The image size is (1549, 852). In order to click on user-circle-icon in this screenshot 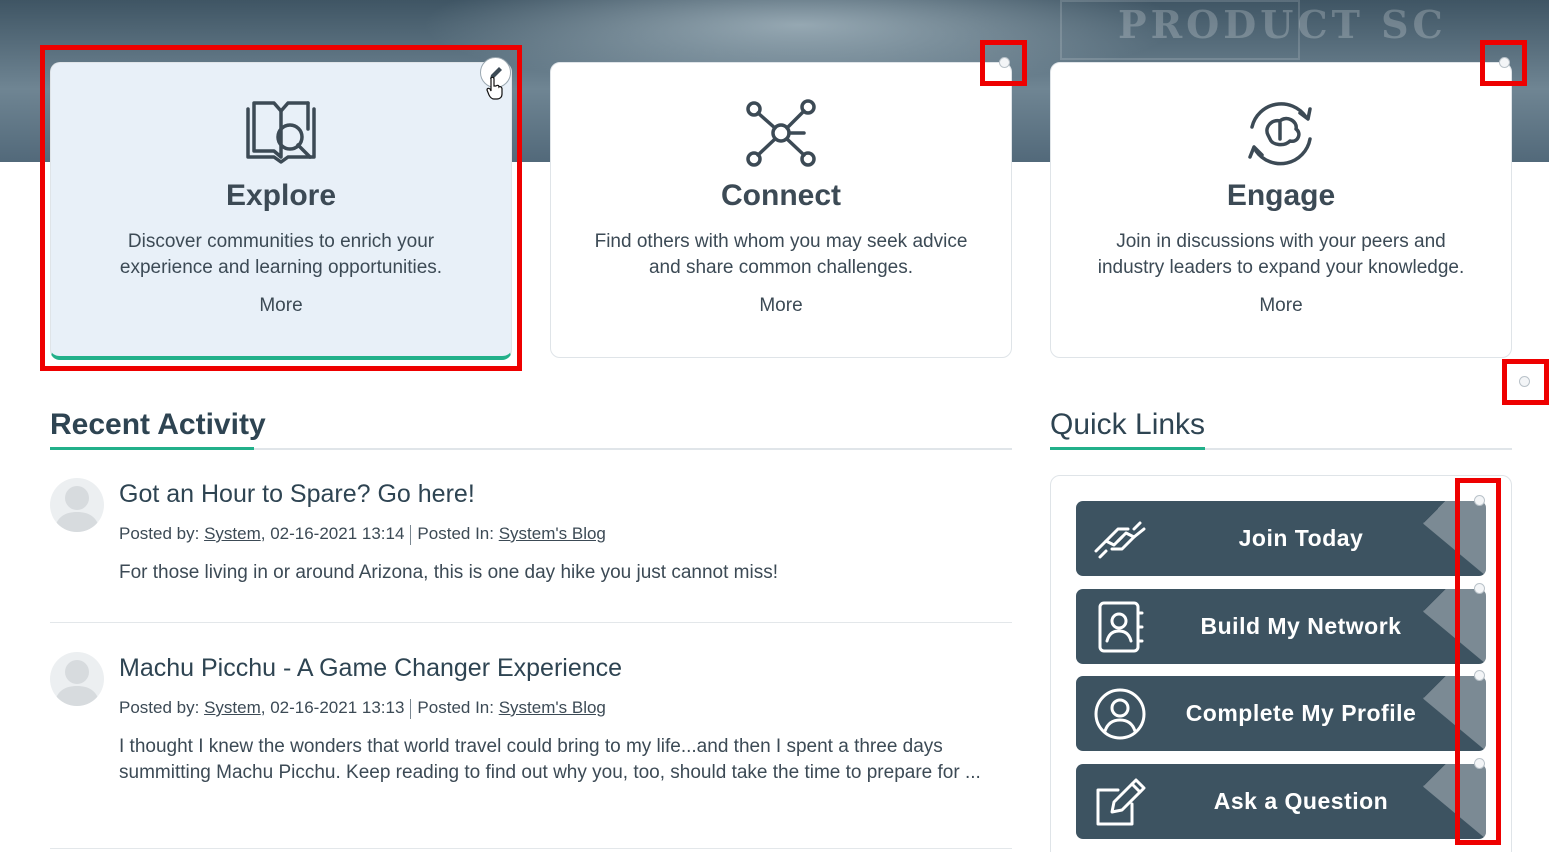, I will do `click(1120, 714)`.